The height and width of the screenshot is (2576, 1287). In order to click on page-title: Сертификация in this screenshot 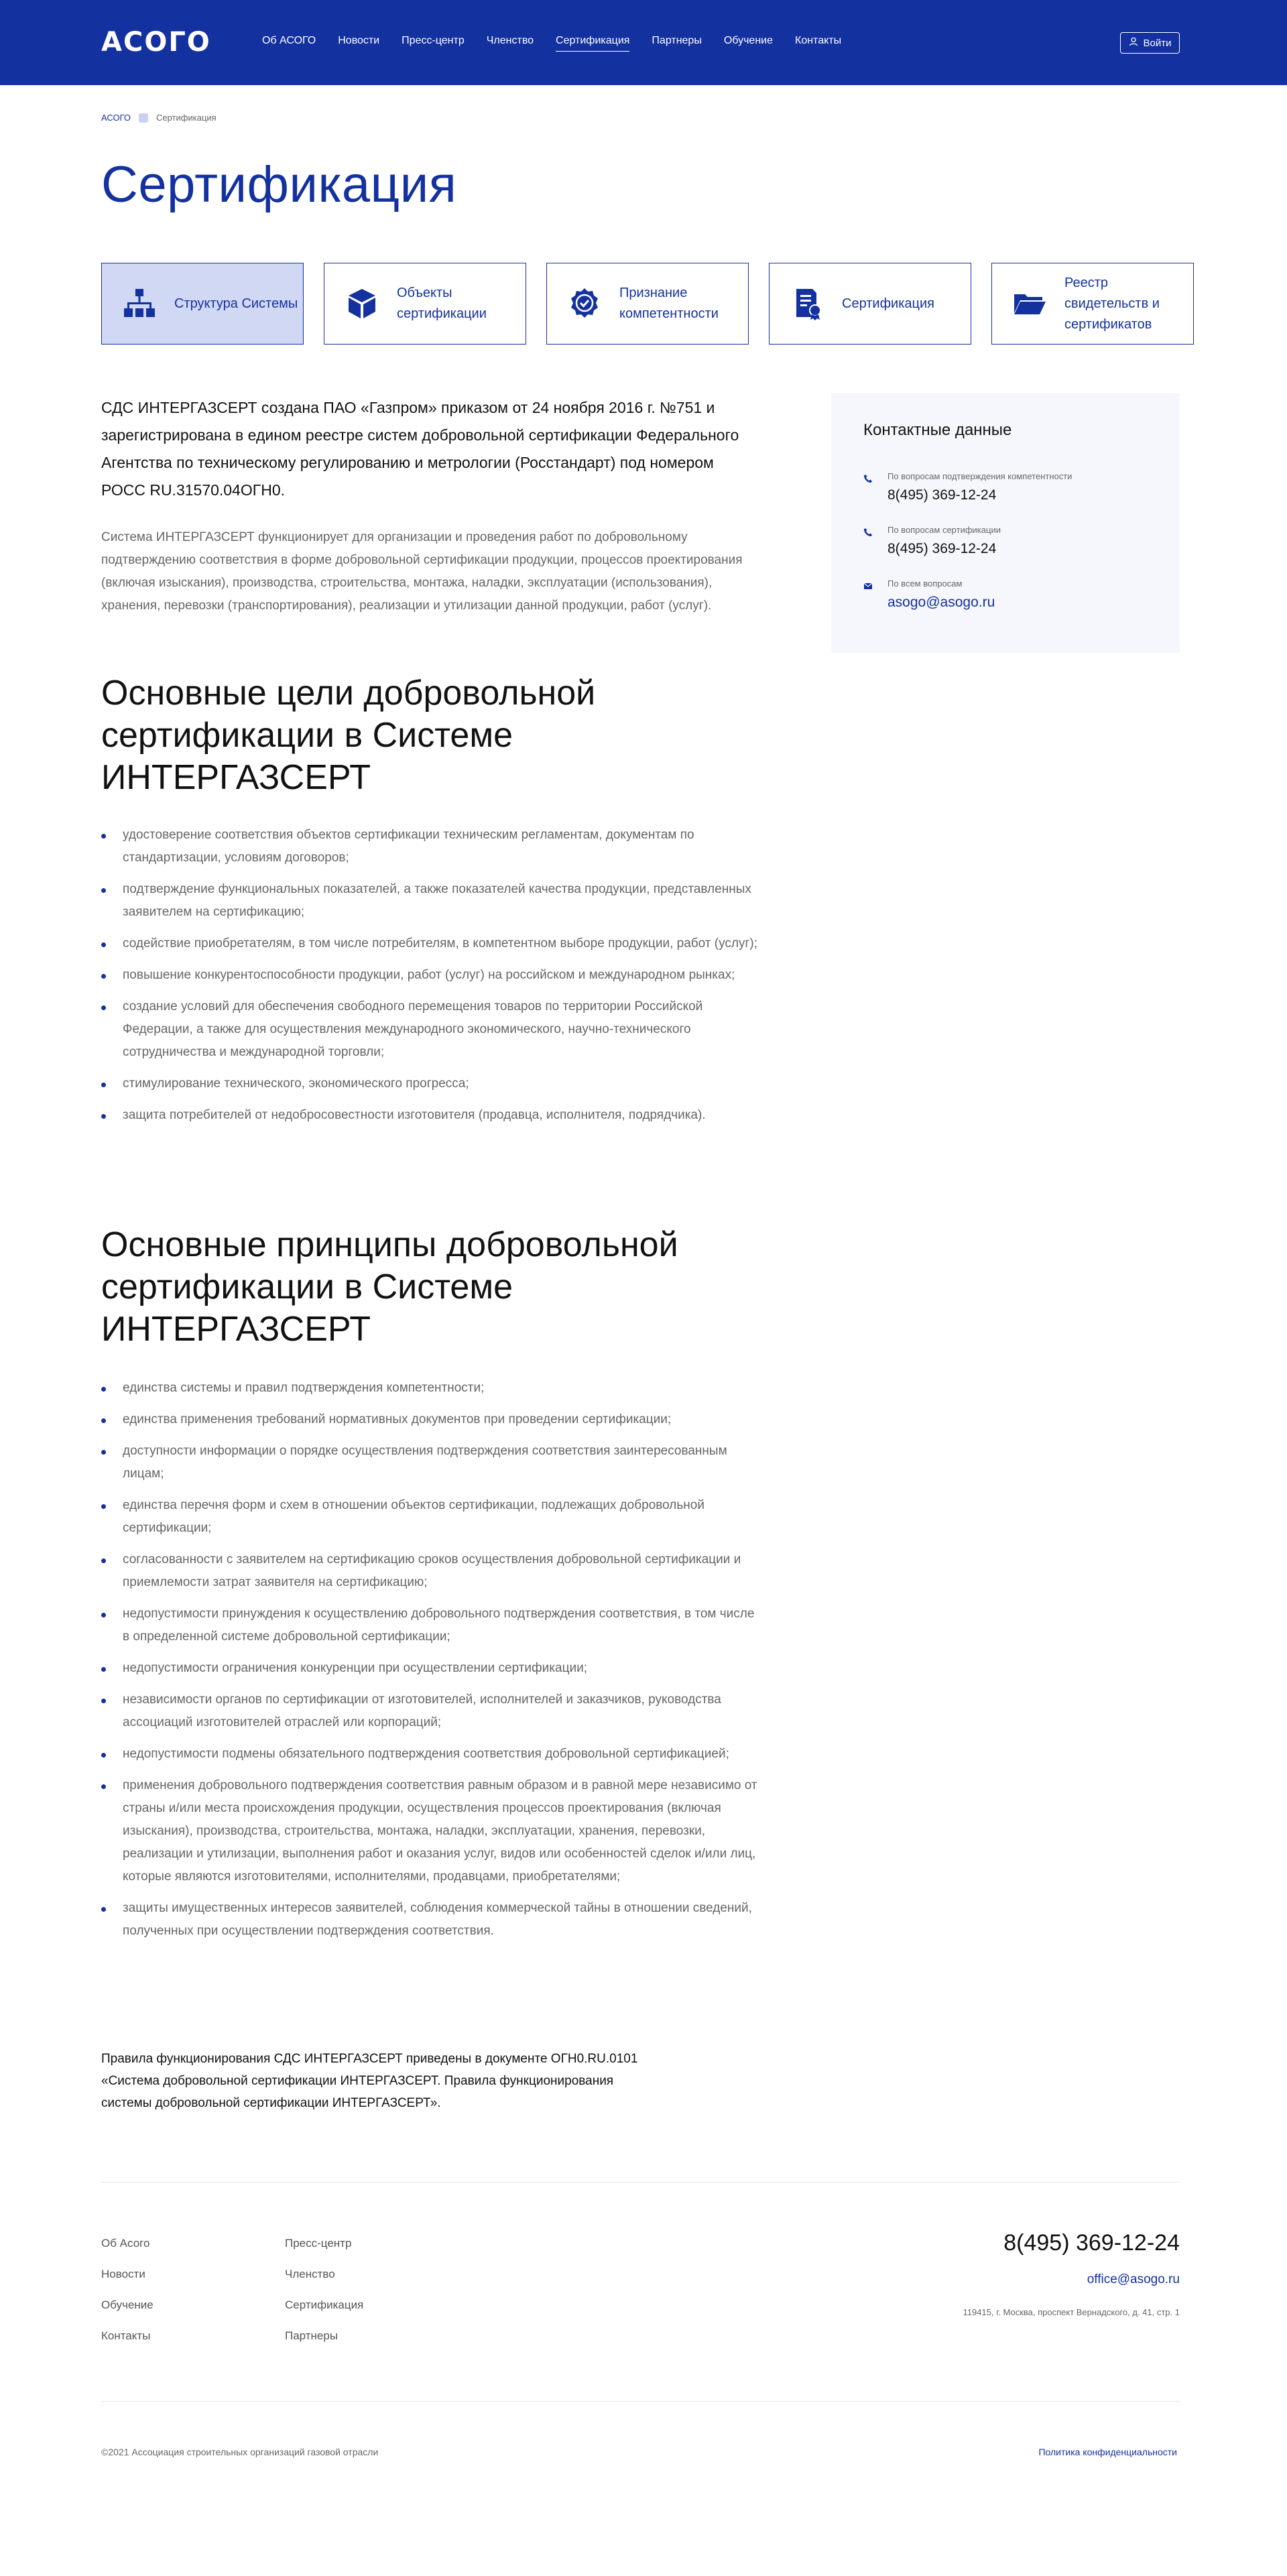, I will do `click(279, 185)`.